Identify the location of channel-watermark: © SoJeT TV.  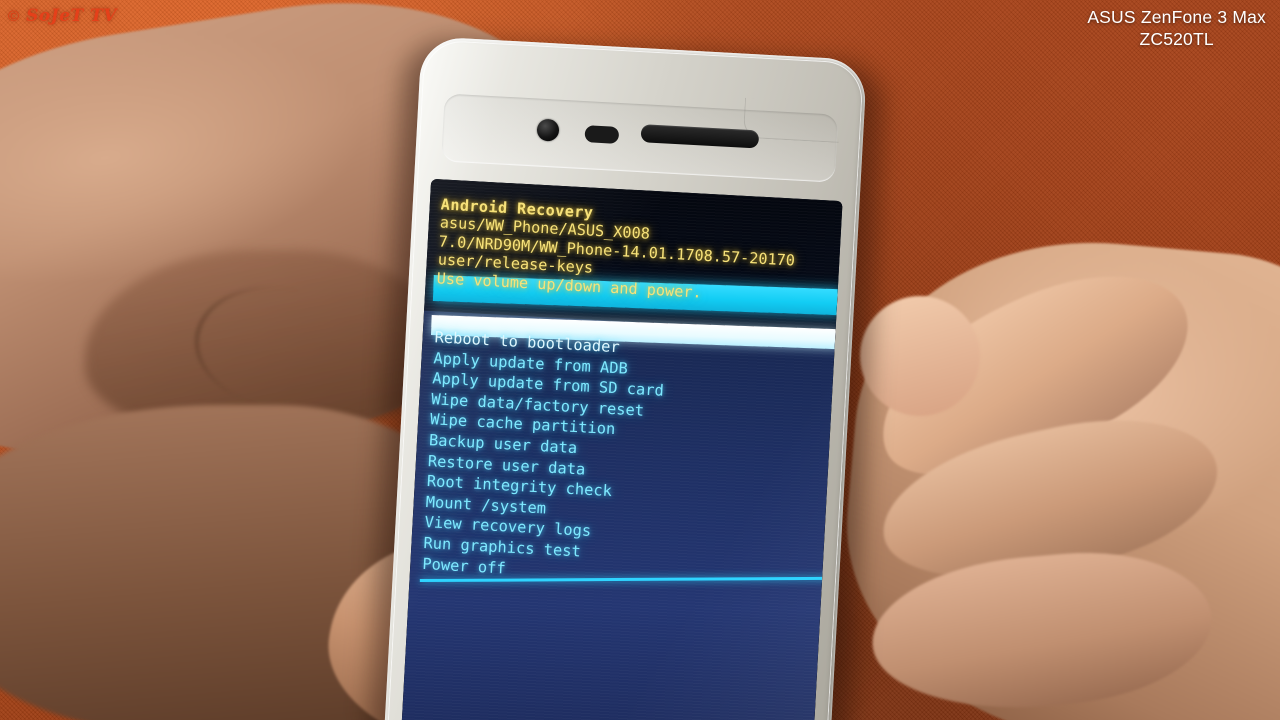
(62, 16).